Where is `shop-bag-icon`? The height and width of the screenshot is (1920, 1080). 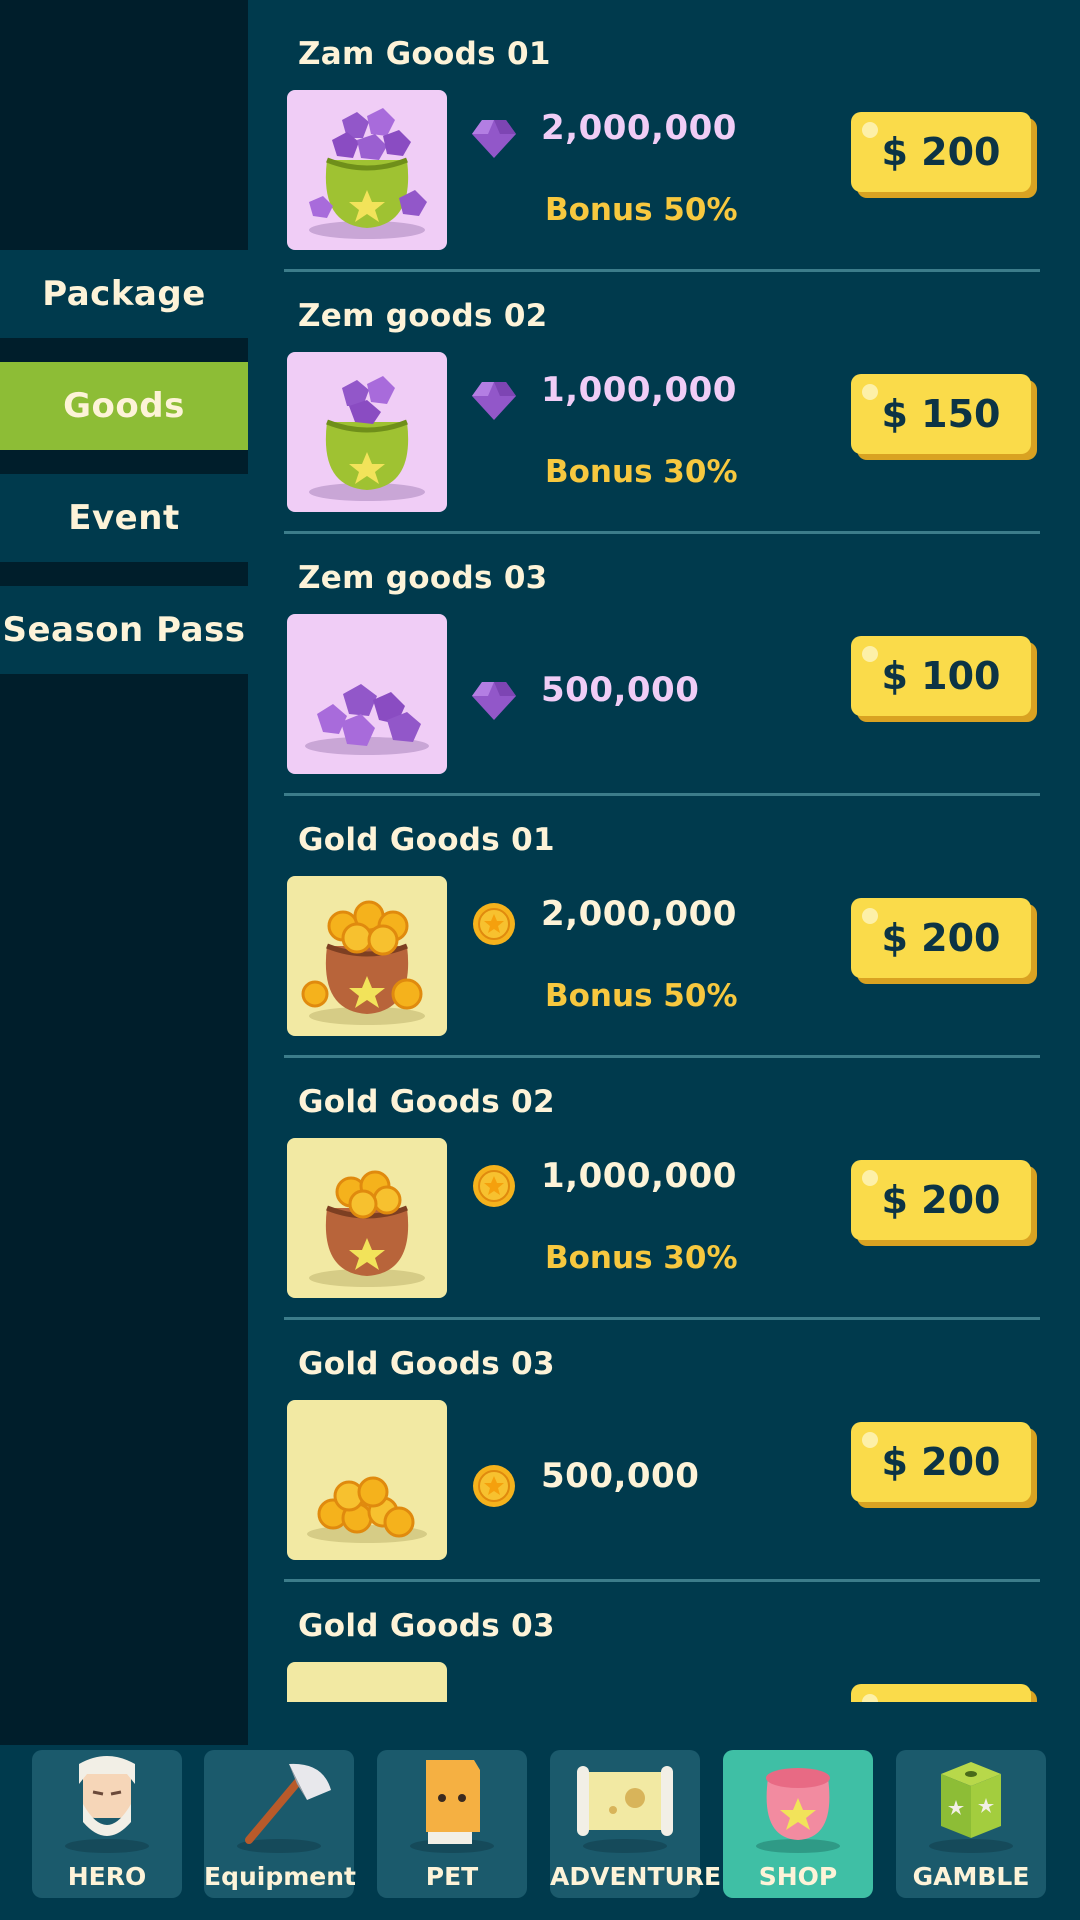 shop-bag-icon is located at coordinates (798, 1810).